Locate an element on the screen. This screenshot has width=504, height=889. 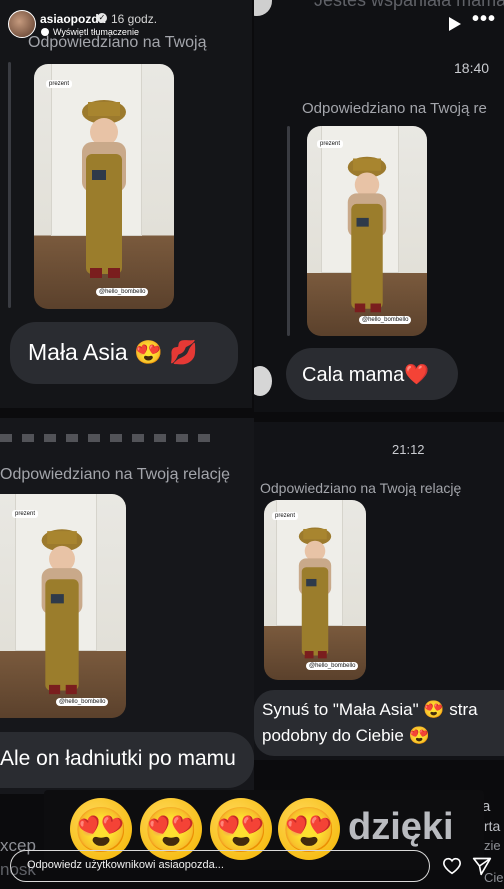
story-photo-4: prezent @hello_bombello is located at coordinates (315, 590).